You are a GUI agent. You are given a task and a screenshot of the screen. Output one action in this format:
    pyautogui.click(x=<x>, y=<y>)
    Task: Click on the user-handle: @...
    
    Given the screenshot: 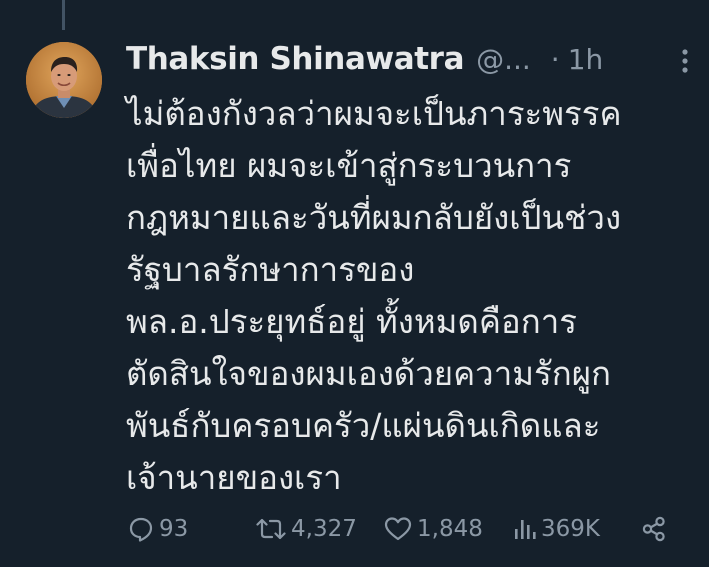 What is the action you would take?
    pyautogui.click(x=503, y=59)
    